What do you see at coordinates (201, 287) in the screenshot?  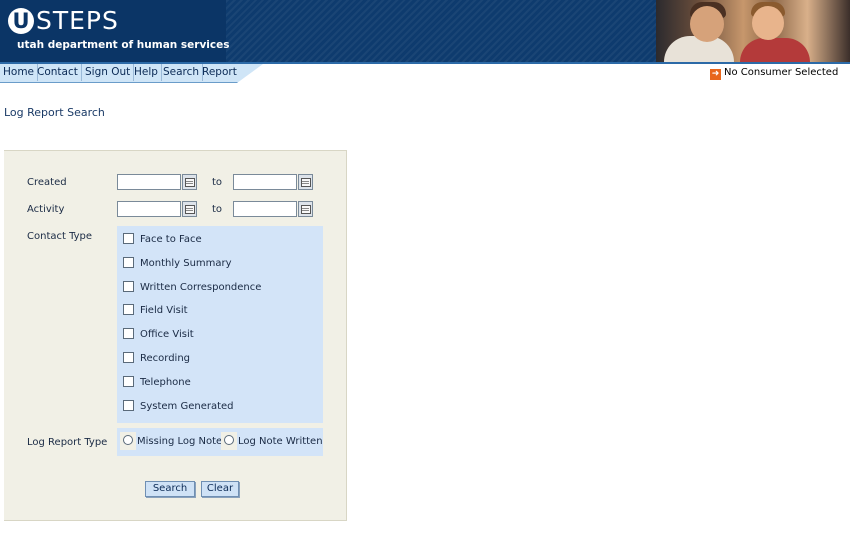 I see `checkbox-label: Written Correspondence` at bounding box center [201, 287].